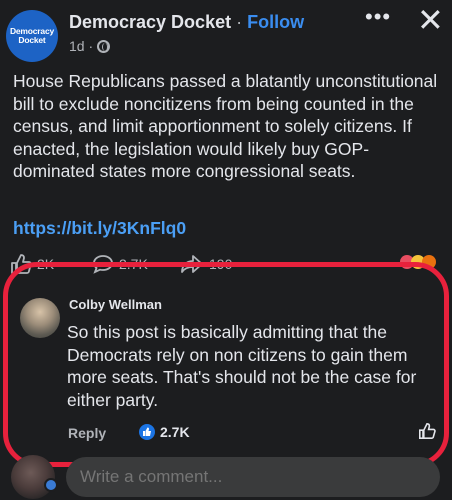 This screenshot has width=452, height=500. I want to click on commenter-name: Colby Wellman, so click(115, 304).